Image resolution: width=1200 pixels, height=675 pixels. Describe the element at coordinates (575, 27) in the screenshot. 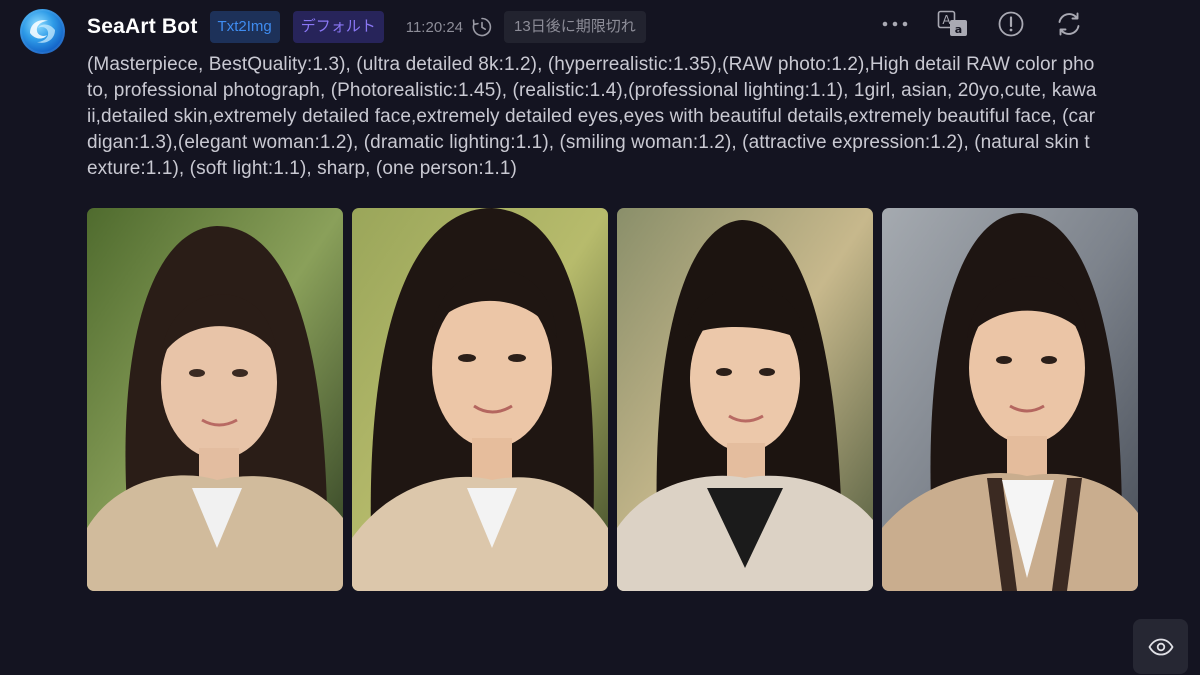

I see `expire-badge: 13日後に期限切れ` at that location.